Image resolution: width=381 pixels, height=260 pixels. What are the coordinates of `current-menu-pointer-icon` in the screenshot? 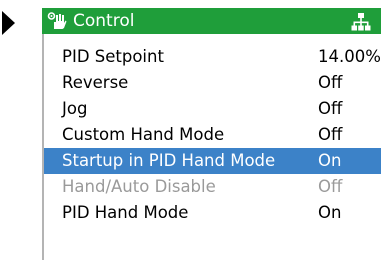 It's located at (8, 23).